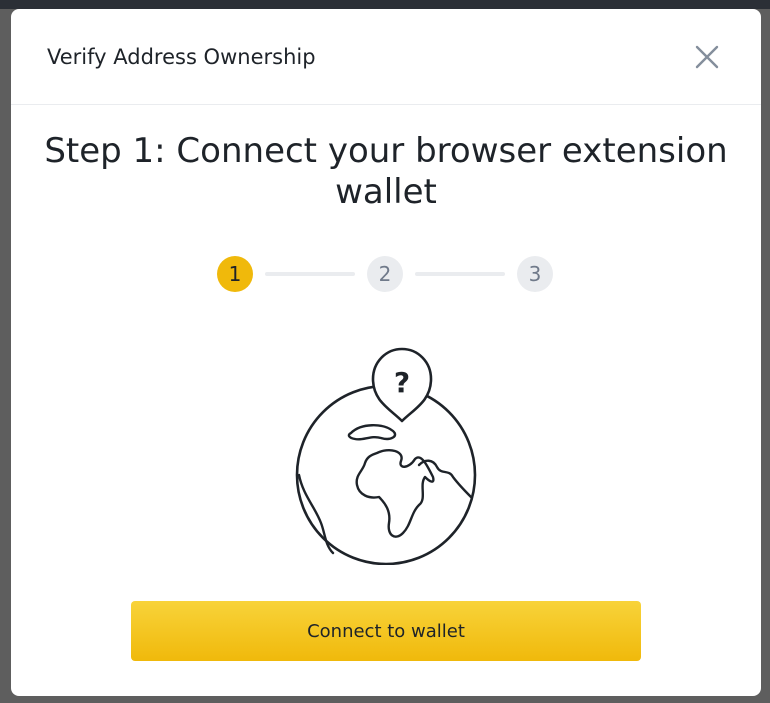 This screenshot has width=770, height=703. Describe the element at coordinates (235, 274) in the screenshot. I see `step-indicator-1: 1` at that location.